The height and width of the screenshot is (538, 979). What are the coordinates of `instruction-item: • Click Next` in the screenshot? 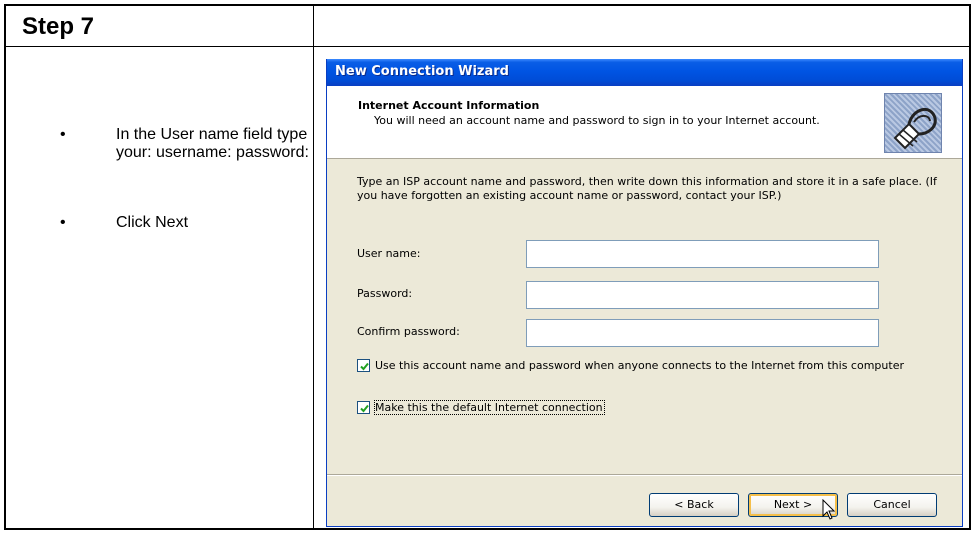 It's located at (185, 223).